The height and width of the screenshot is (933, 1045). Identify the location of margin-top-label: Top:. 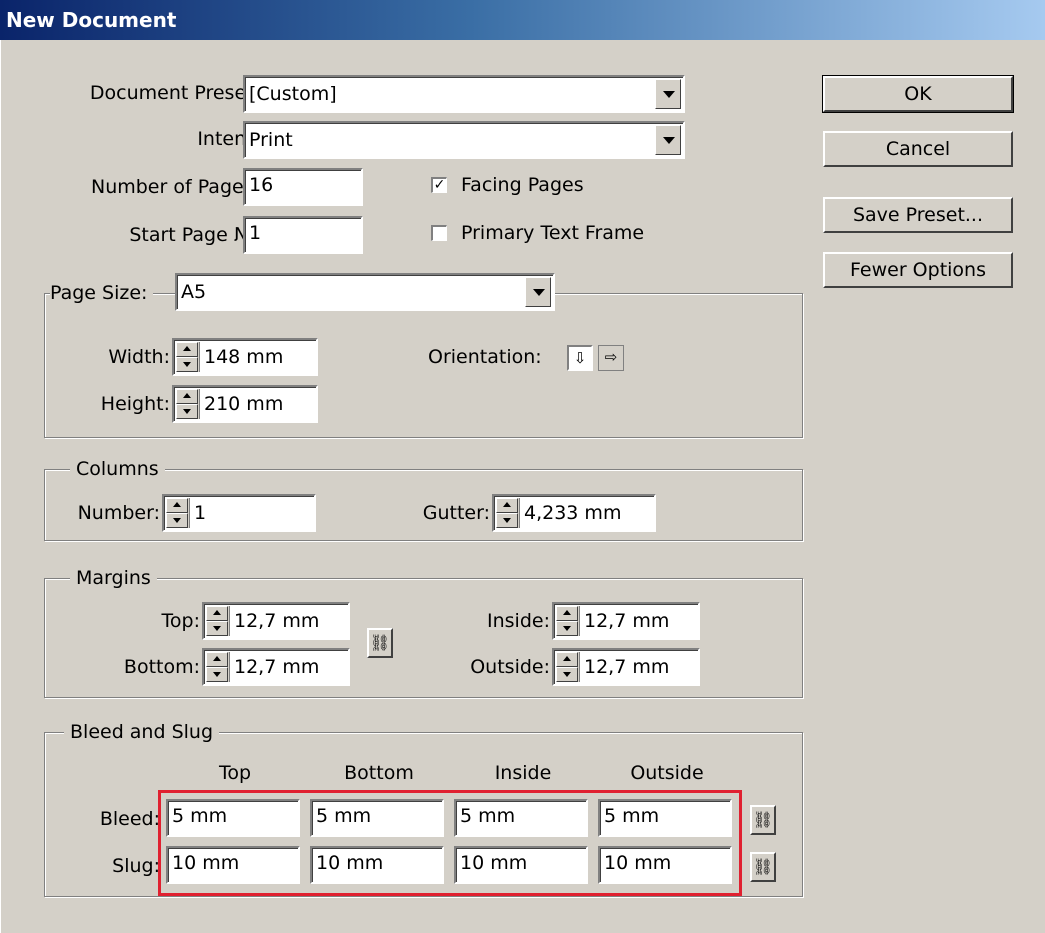
(180, 621).